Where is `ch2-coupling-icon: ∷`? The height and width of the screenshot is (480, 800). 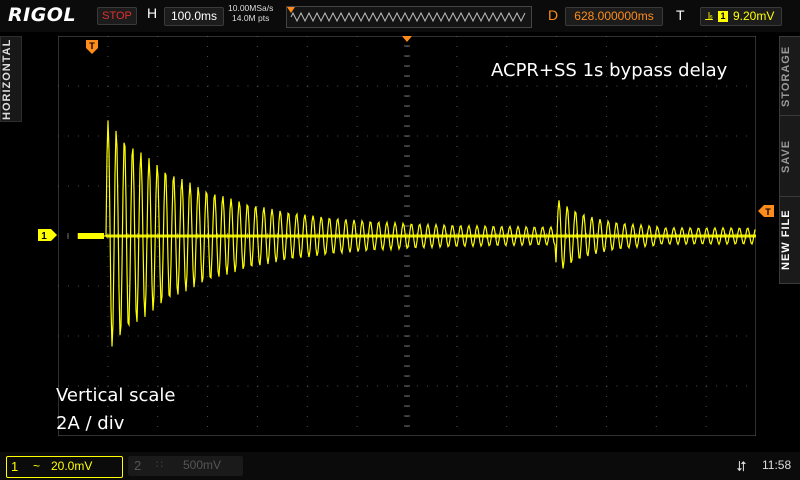 ch2-coupling-icon: ∷ is located at coordinates (159, 465).